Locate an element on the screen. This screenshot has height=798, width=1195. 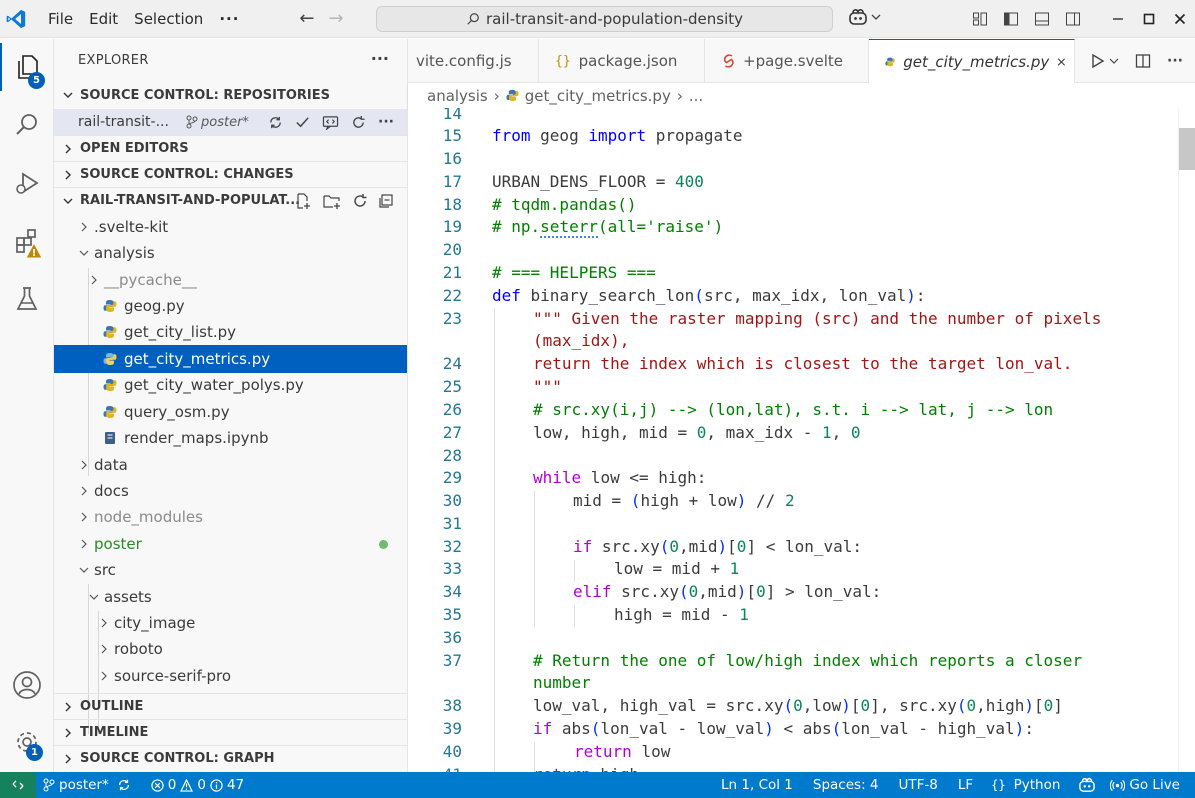
chevron-right-icon: › is located at coordinates (679, 95).